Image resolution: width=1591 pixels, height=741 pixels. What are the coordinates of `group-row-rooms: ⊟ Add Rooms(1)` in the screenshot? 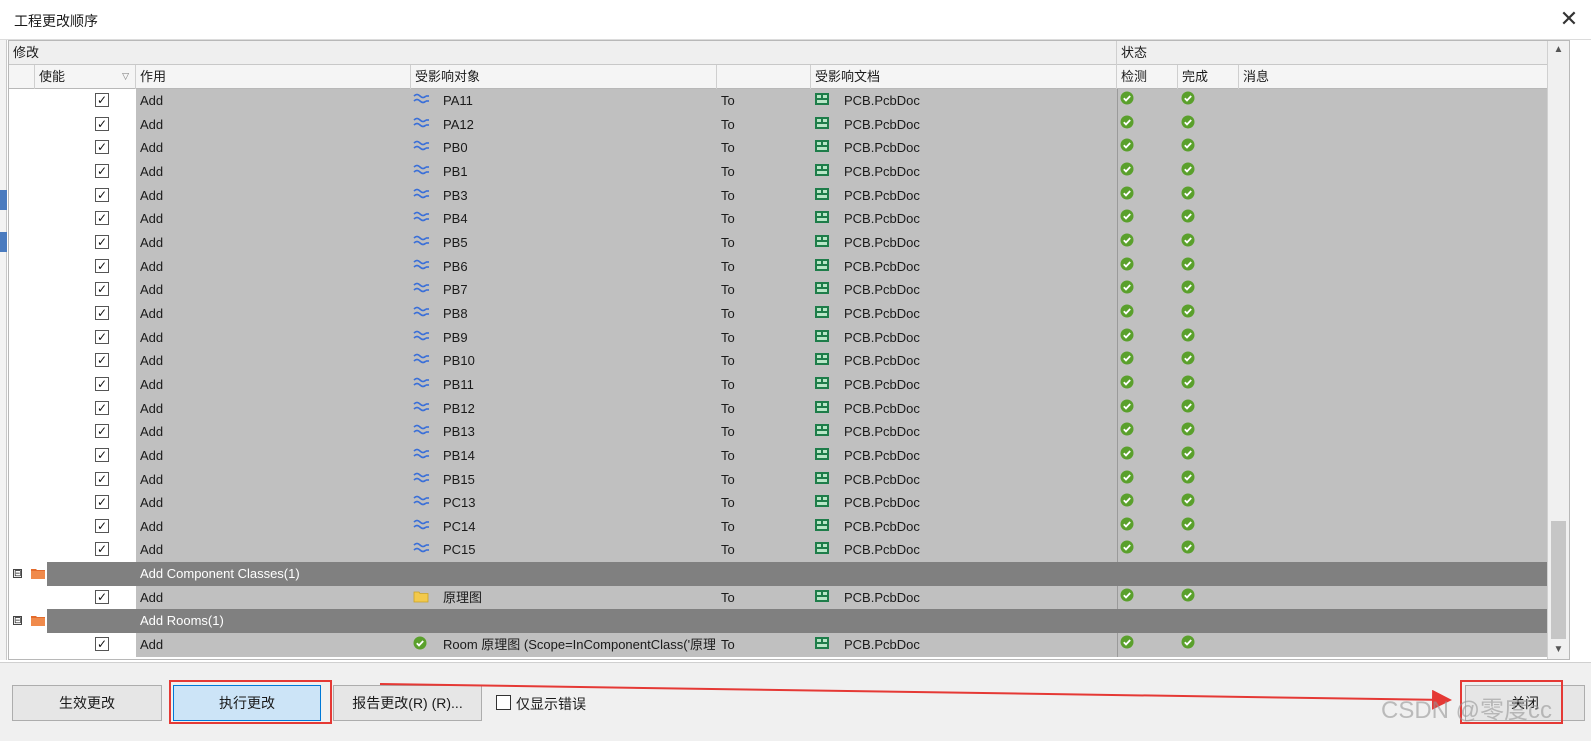 It's located at (779, 621).